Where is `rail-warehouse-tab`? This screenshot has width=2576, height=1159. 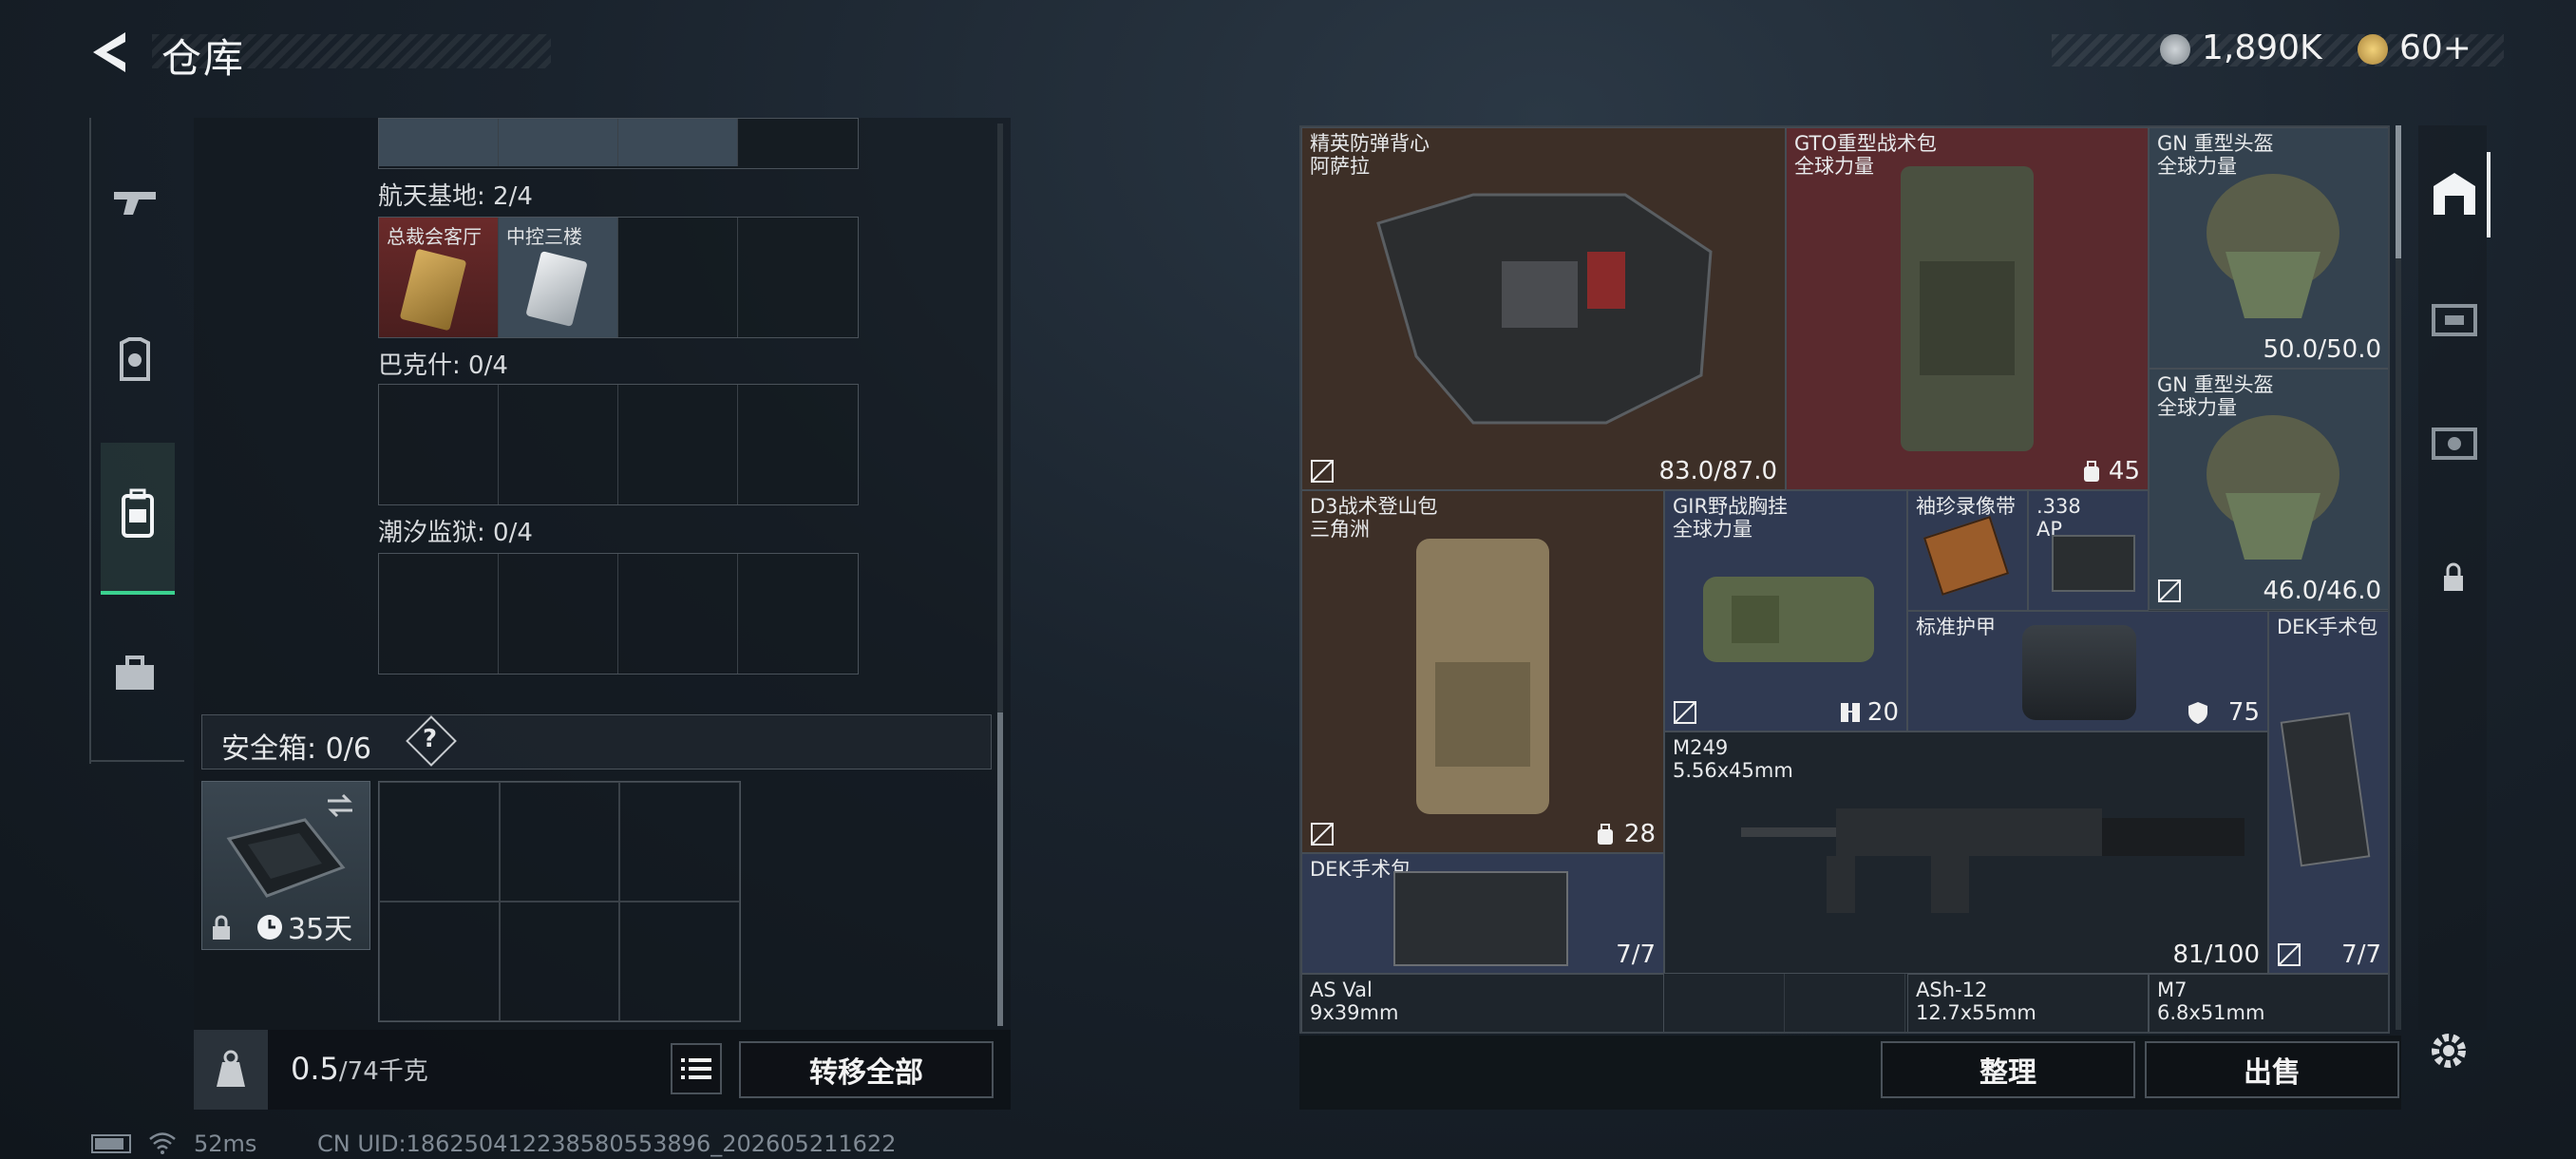
rail-warehouse-tab is located at coordinates (2454, 195).